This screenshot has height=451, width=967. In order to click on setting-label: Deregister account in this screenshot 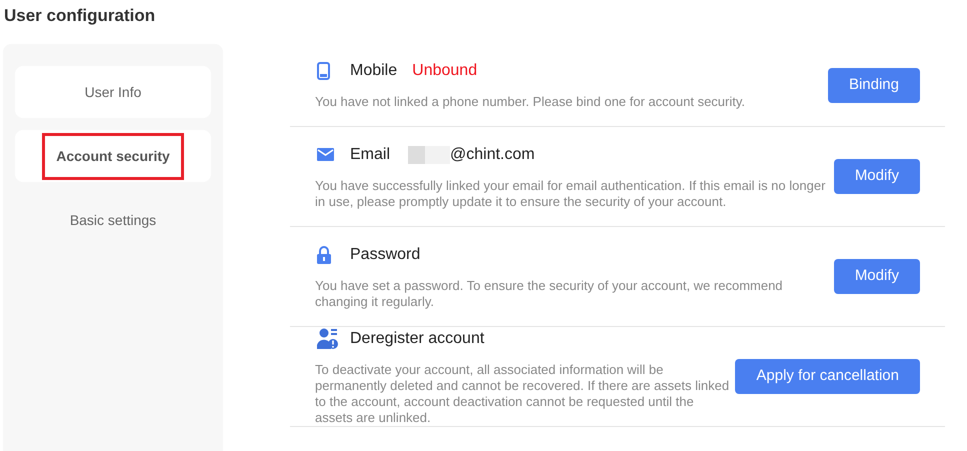, I will do `click(417, 338)`.